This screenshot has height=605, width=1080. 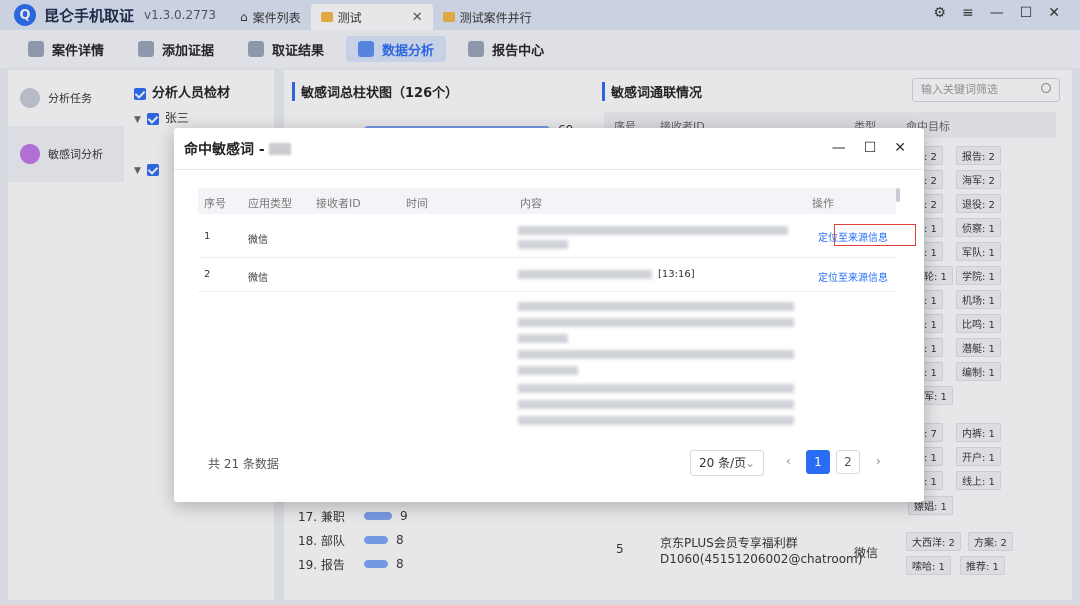 I want to click on col-content: 内容, so click(x=531, y=203).